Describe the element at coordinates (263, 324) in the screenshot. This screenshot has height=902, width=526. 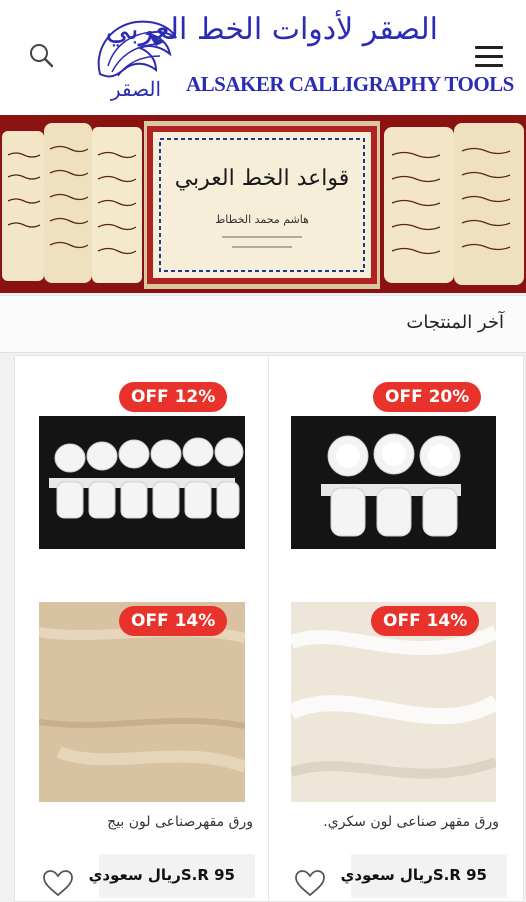
I see `latest-products-header: آخر المنتجات` at that location.